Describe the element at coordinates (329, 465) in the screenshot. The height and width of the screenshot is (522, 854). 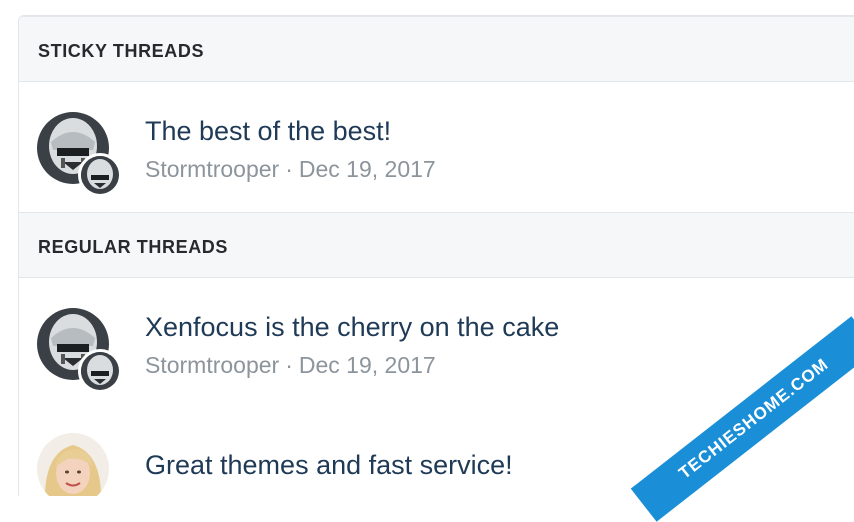
I see `thread-title: Great themes and fast service!` at that location.